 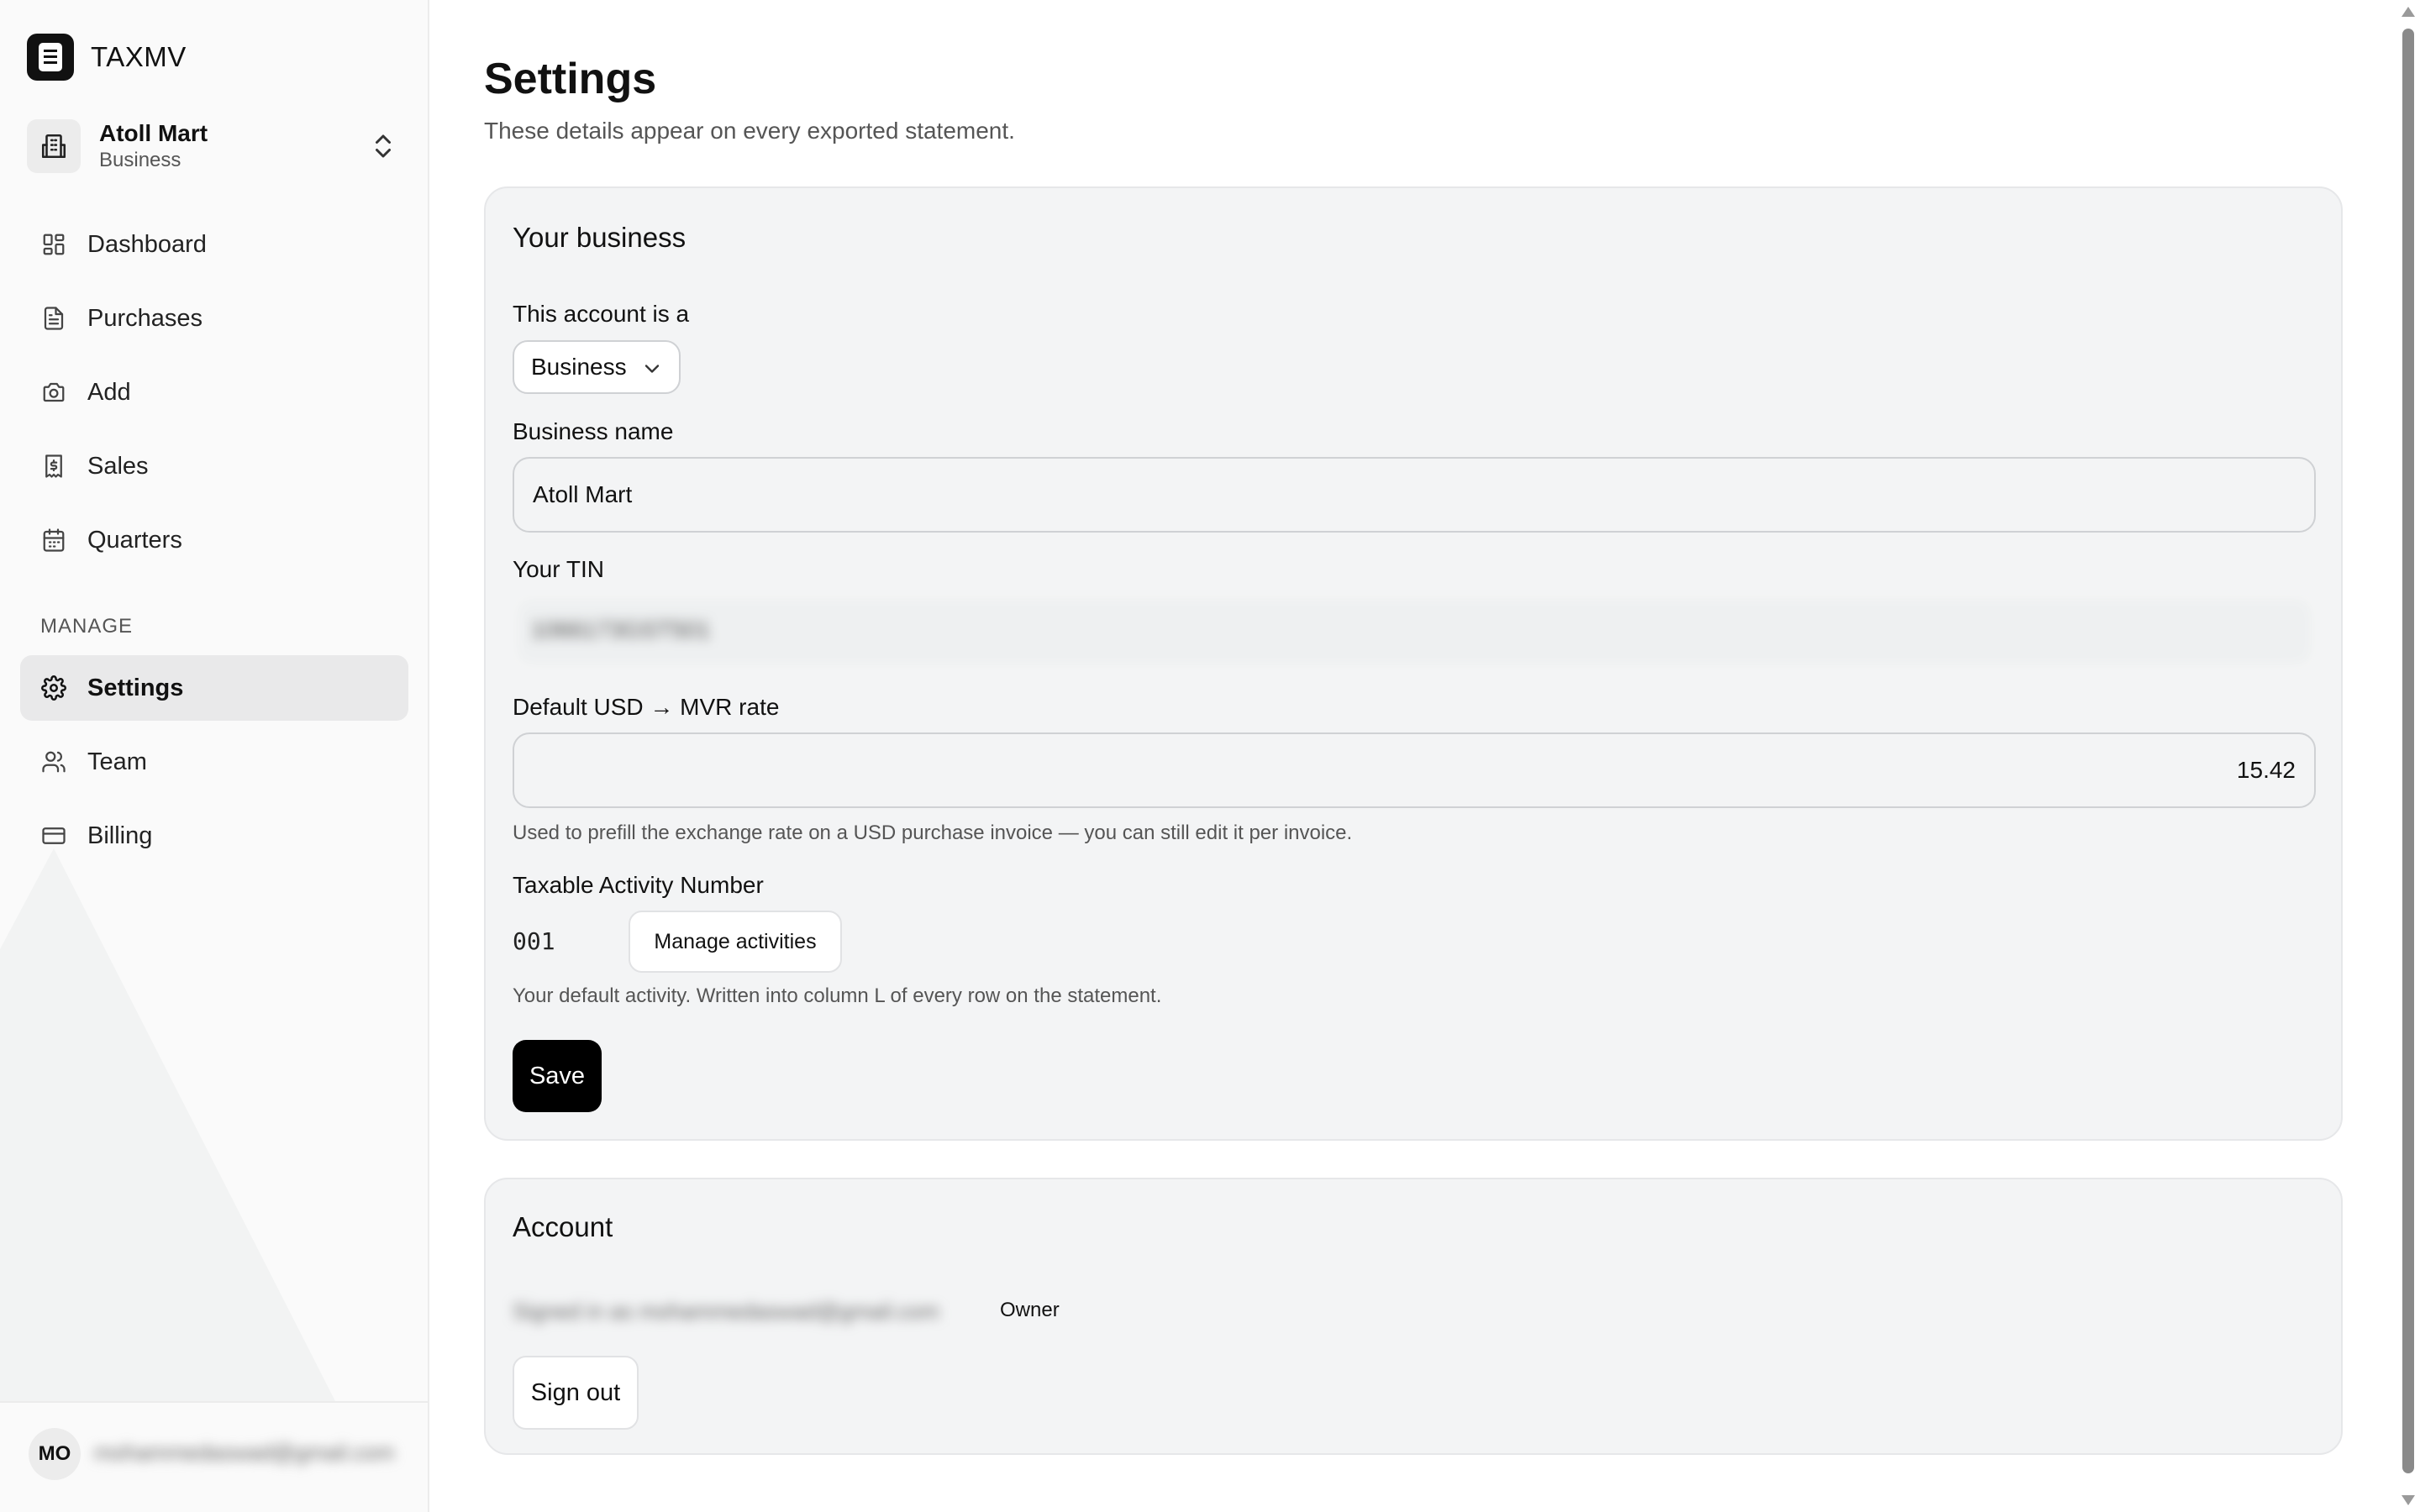 What do you see at coordinates (600, 237) in the screenshot?
I see `card-title-business: Your business` at bounding box center [600, 237].